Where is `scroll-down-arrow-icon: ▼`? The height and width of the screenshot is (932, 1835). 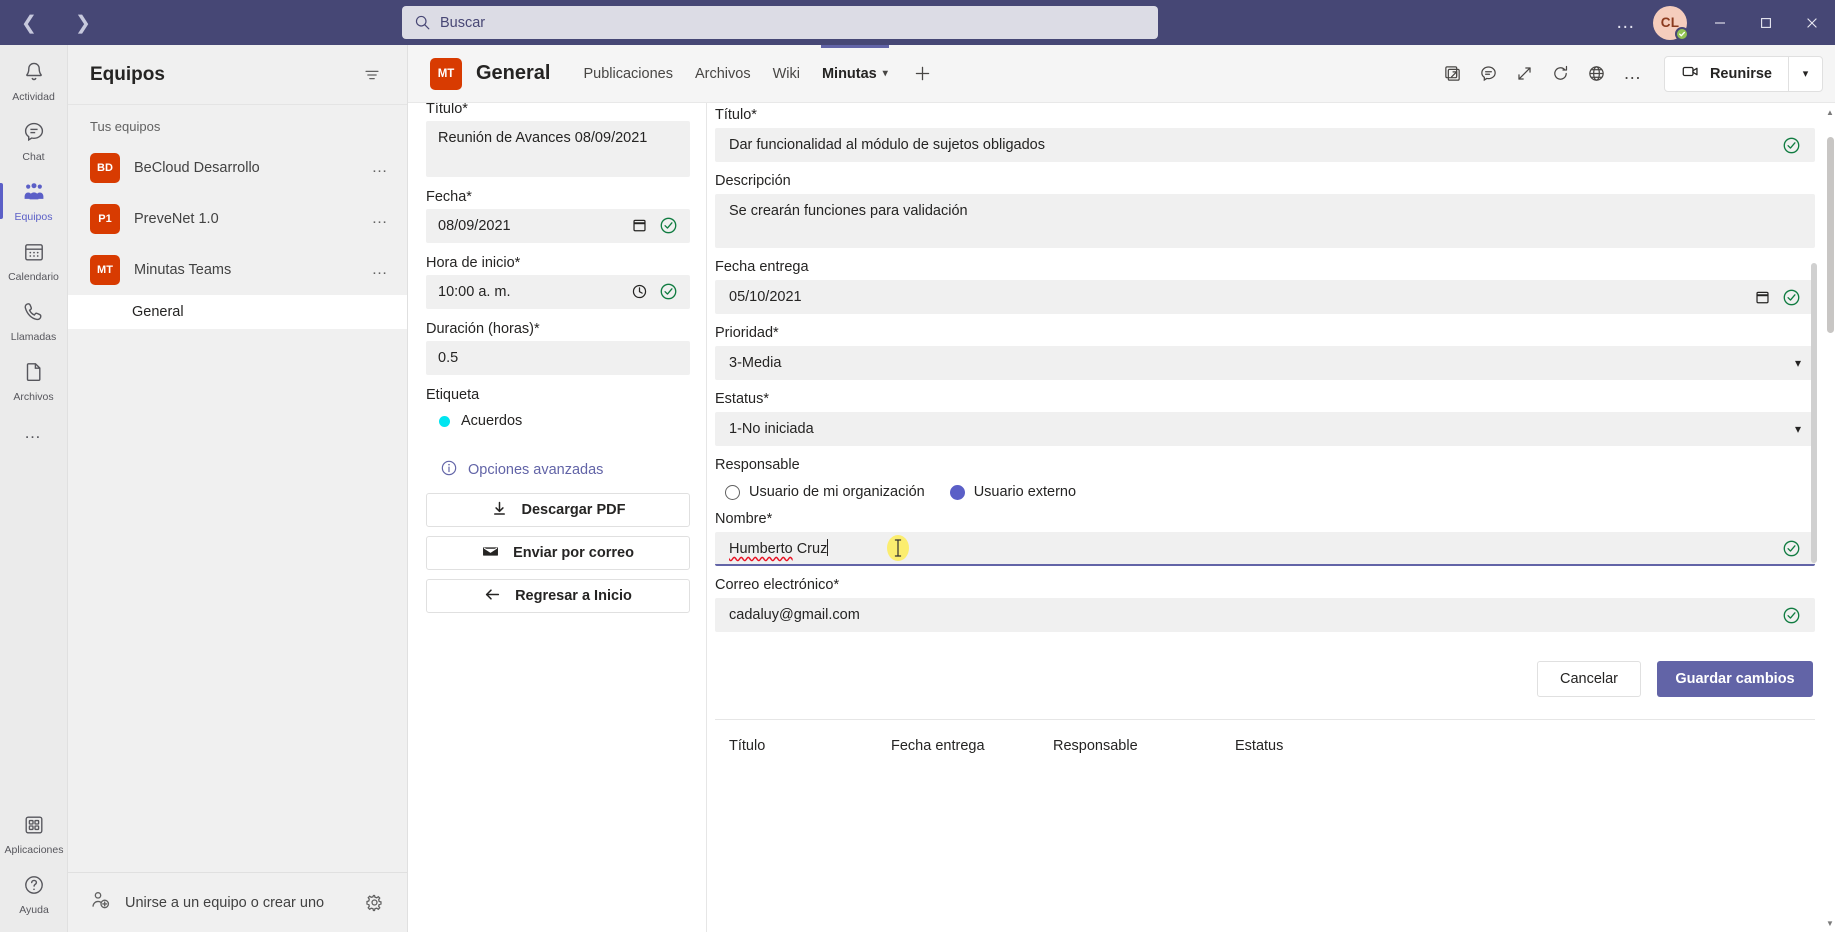
scroll-down-arrow-icon: ▼ is located at coordinates (1830, 923).